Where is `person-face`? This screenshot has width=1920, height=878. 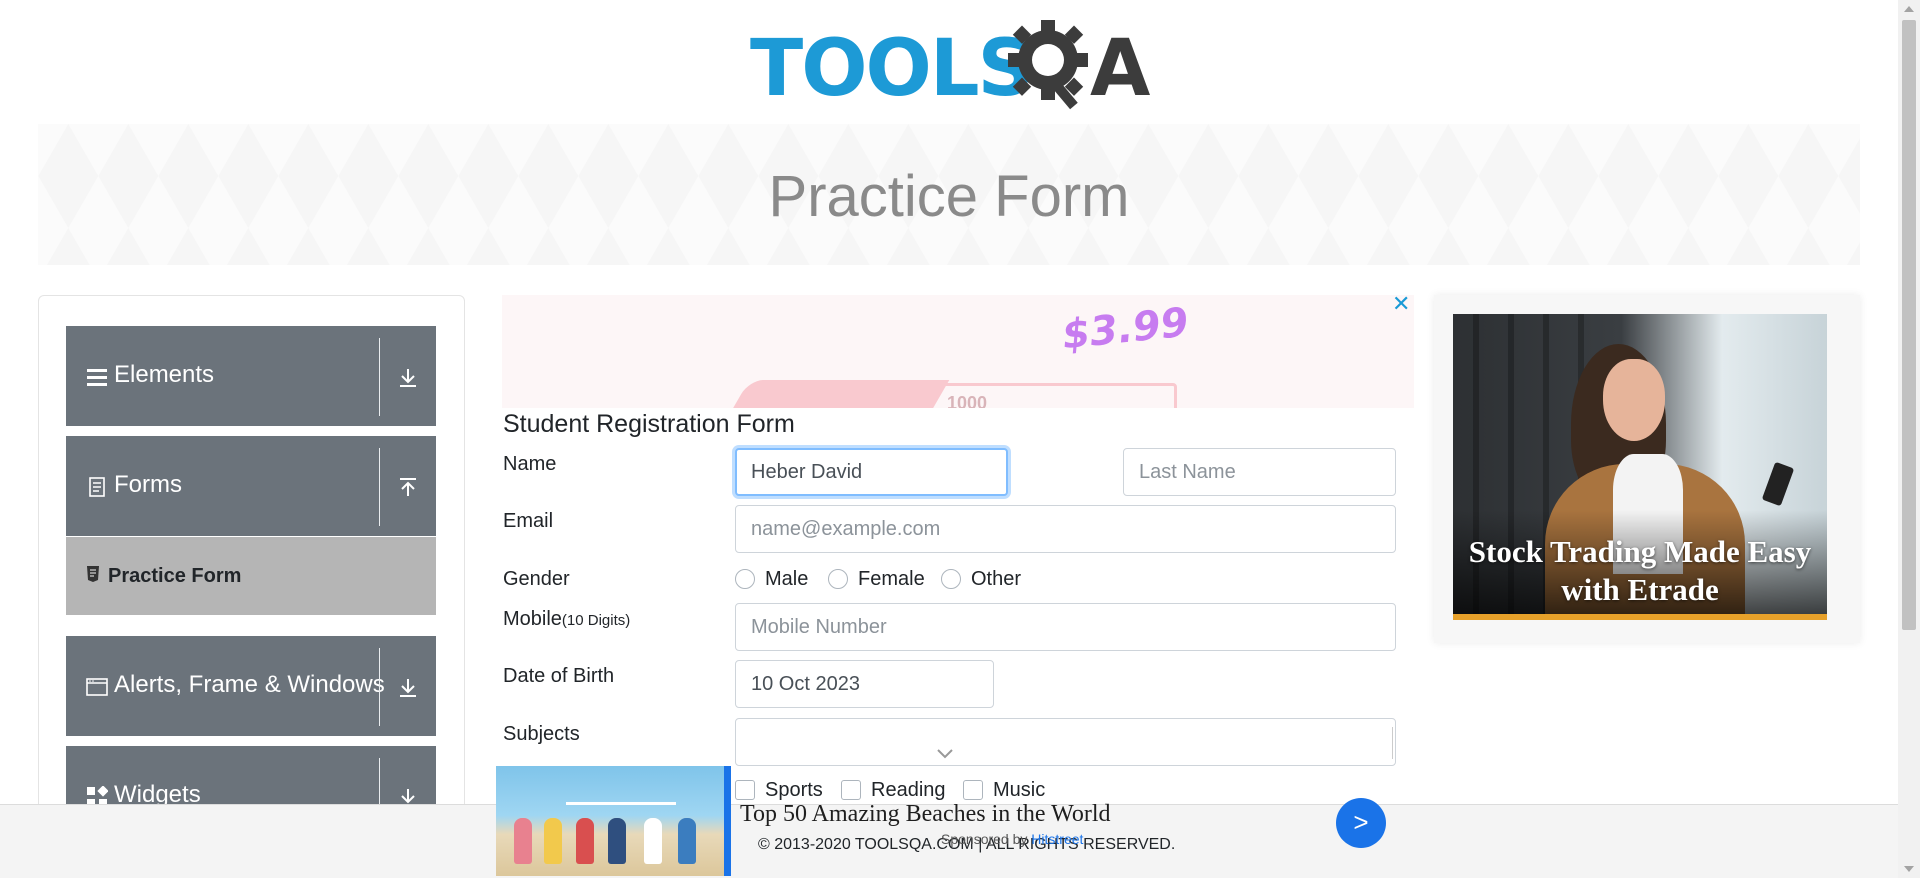
person-face is located at coordinates (1634, 400).